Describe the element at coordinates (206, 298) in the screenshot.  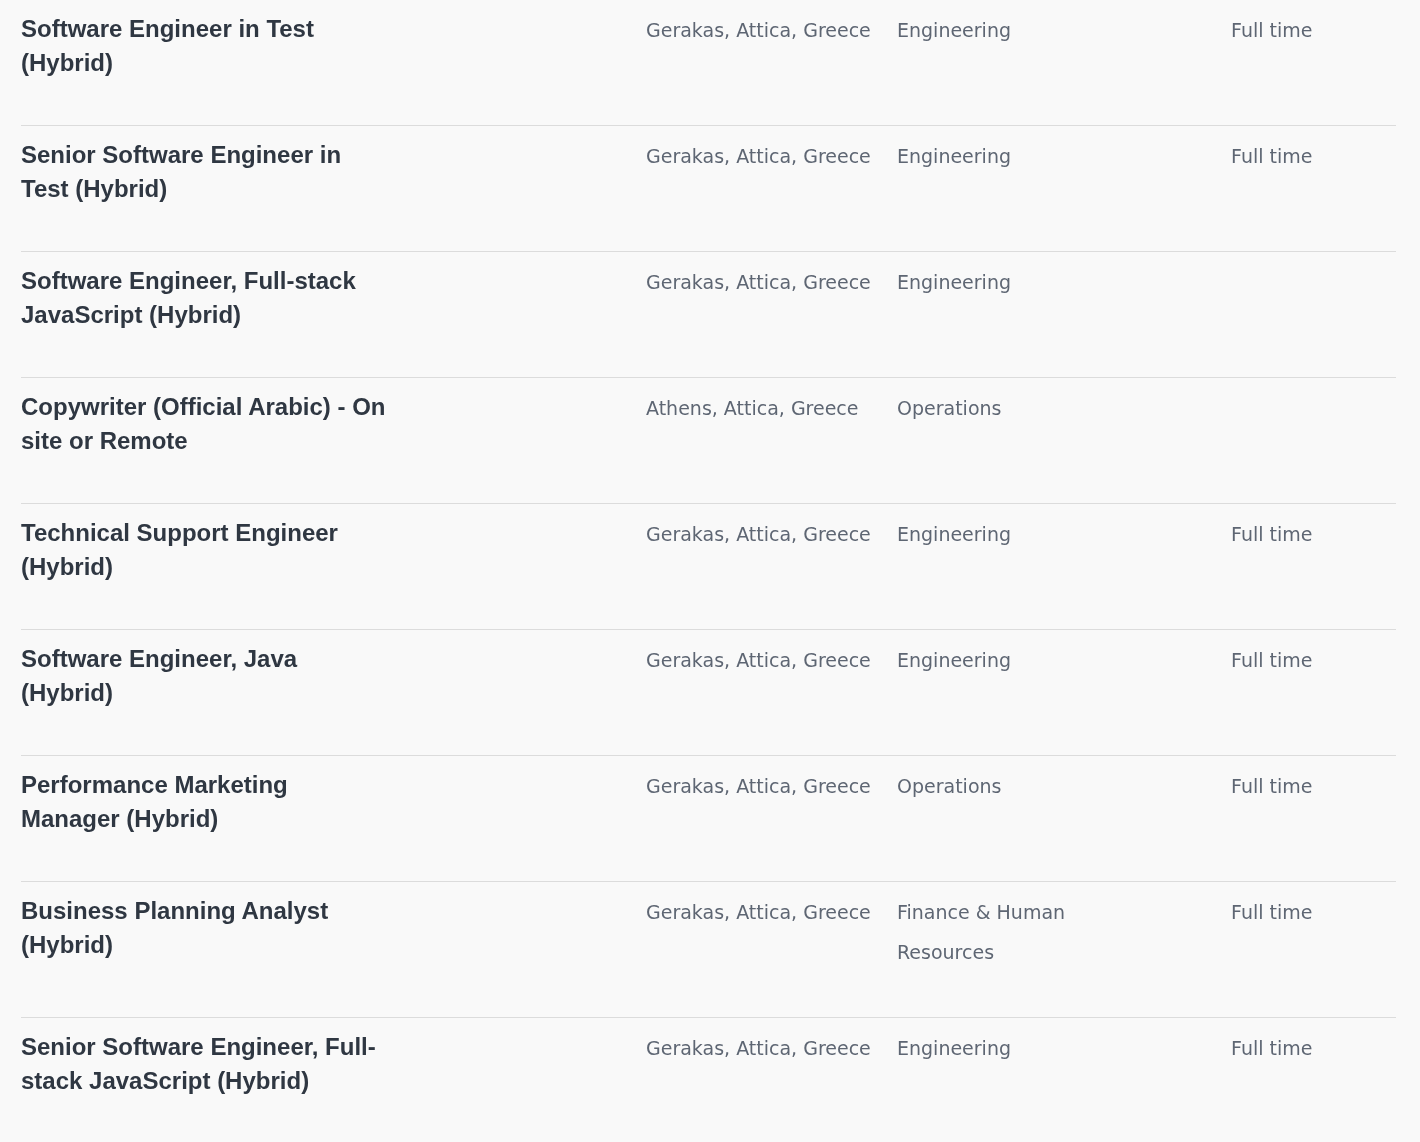
I see `job-title-link: Software Engineer, Full-stack JavaScript (Hybrid)` at that location.